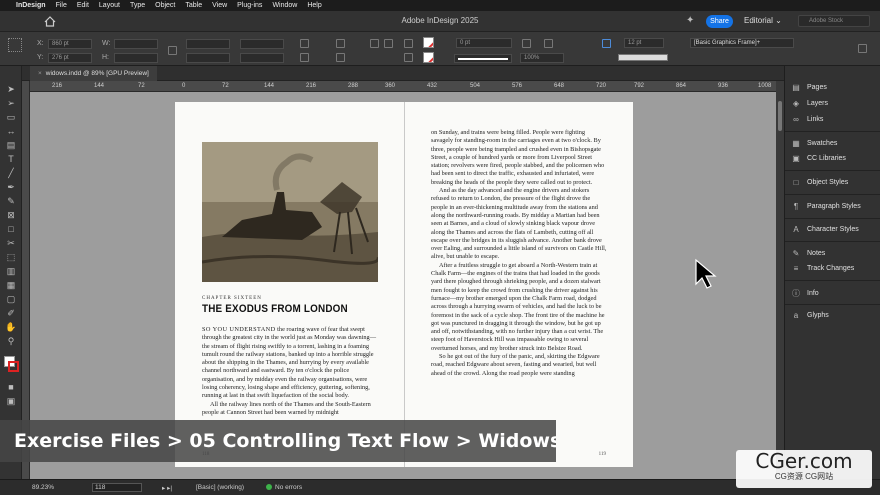  I want to click on stroke-weight-field: 0 pt, so click(484, 43).